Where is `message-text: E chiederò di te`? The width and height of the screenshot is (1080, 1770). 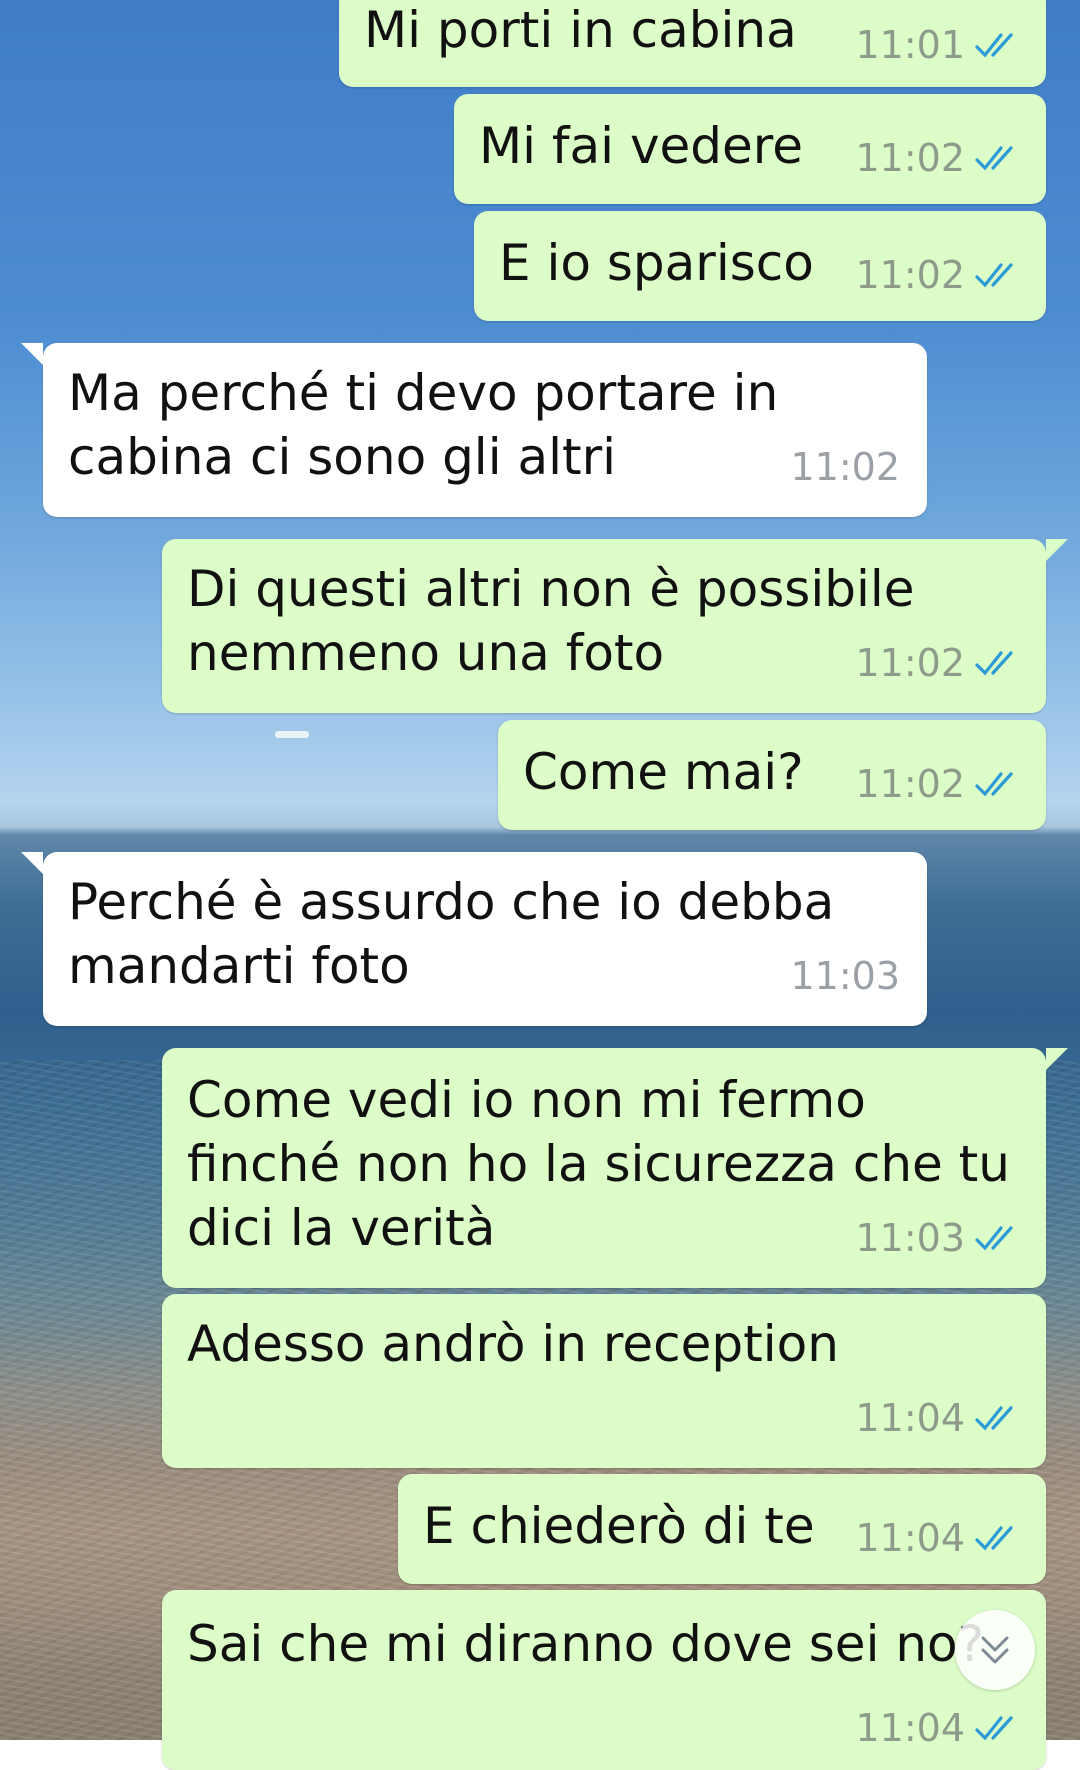
message-text: E chiederò di te is located at coordinates (619, 1526).